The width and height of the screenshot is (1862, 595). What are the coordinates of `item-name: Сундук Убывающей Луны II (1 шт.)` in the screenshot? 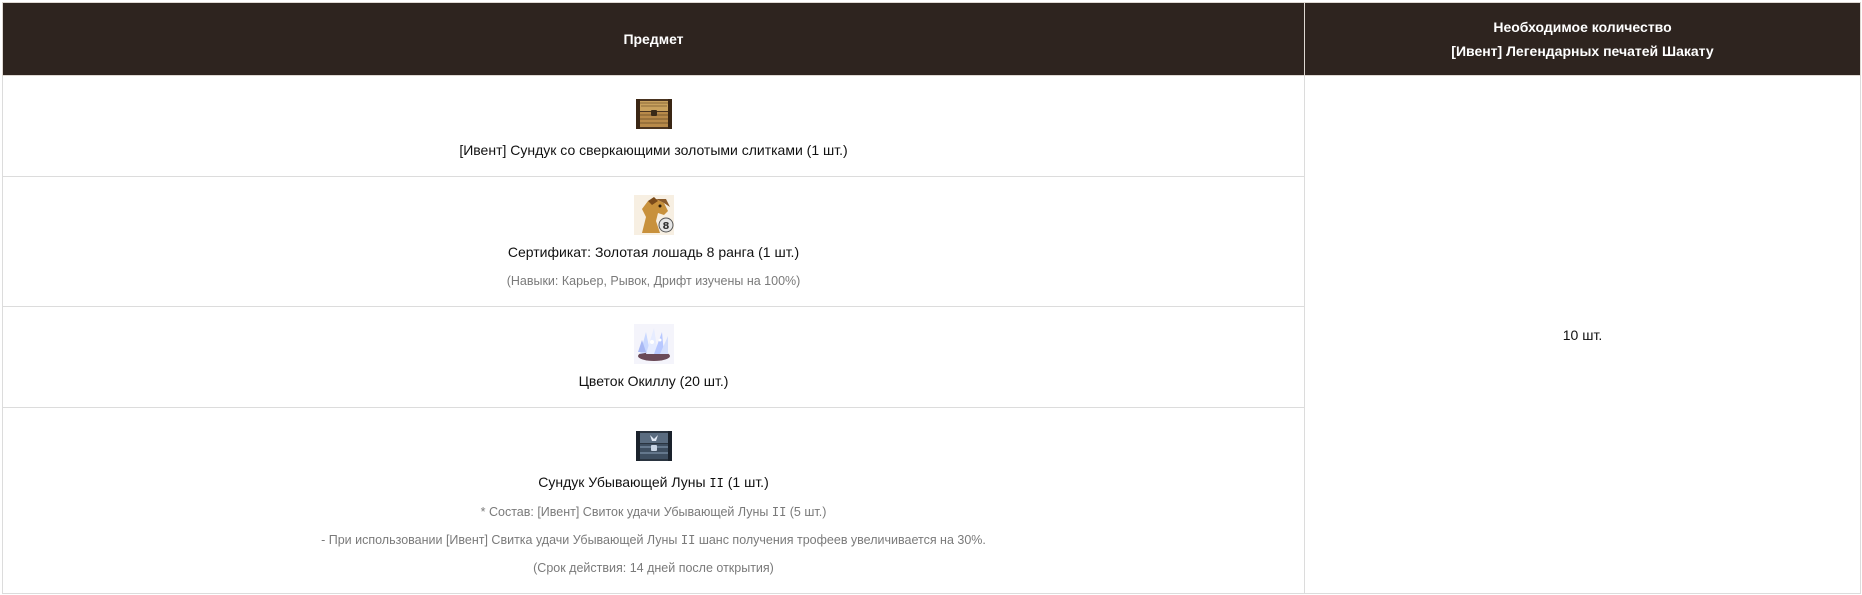 It's located at (653, 482).